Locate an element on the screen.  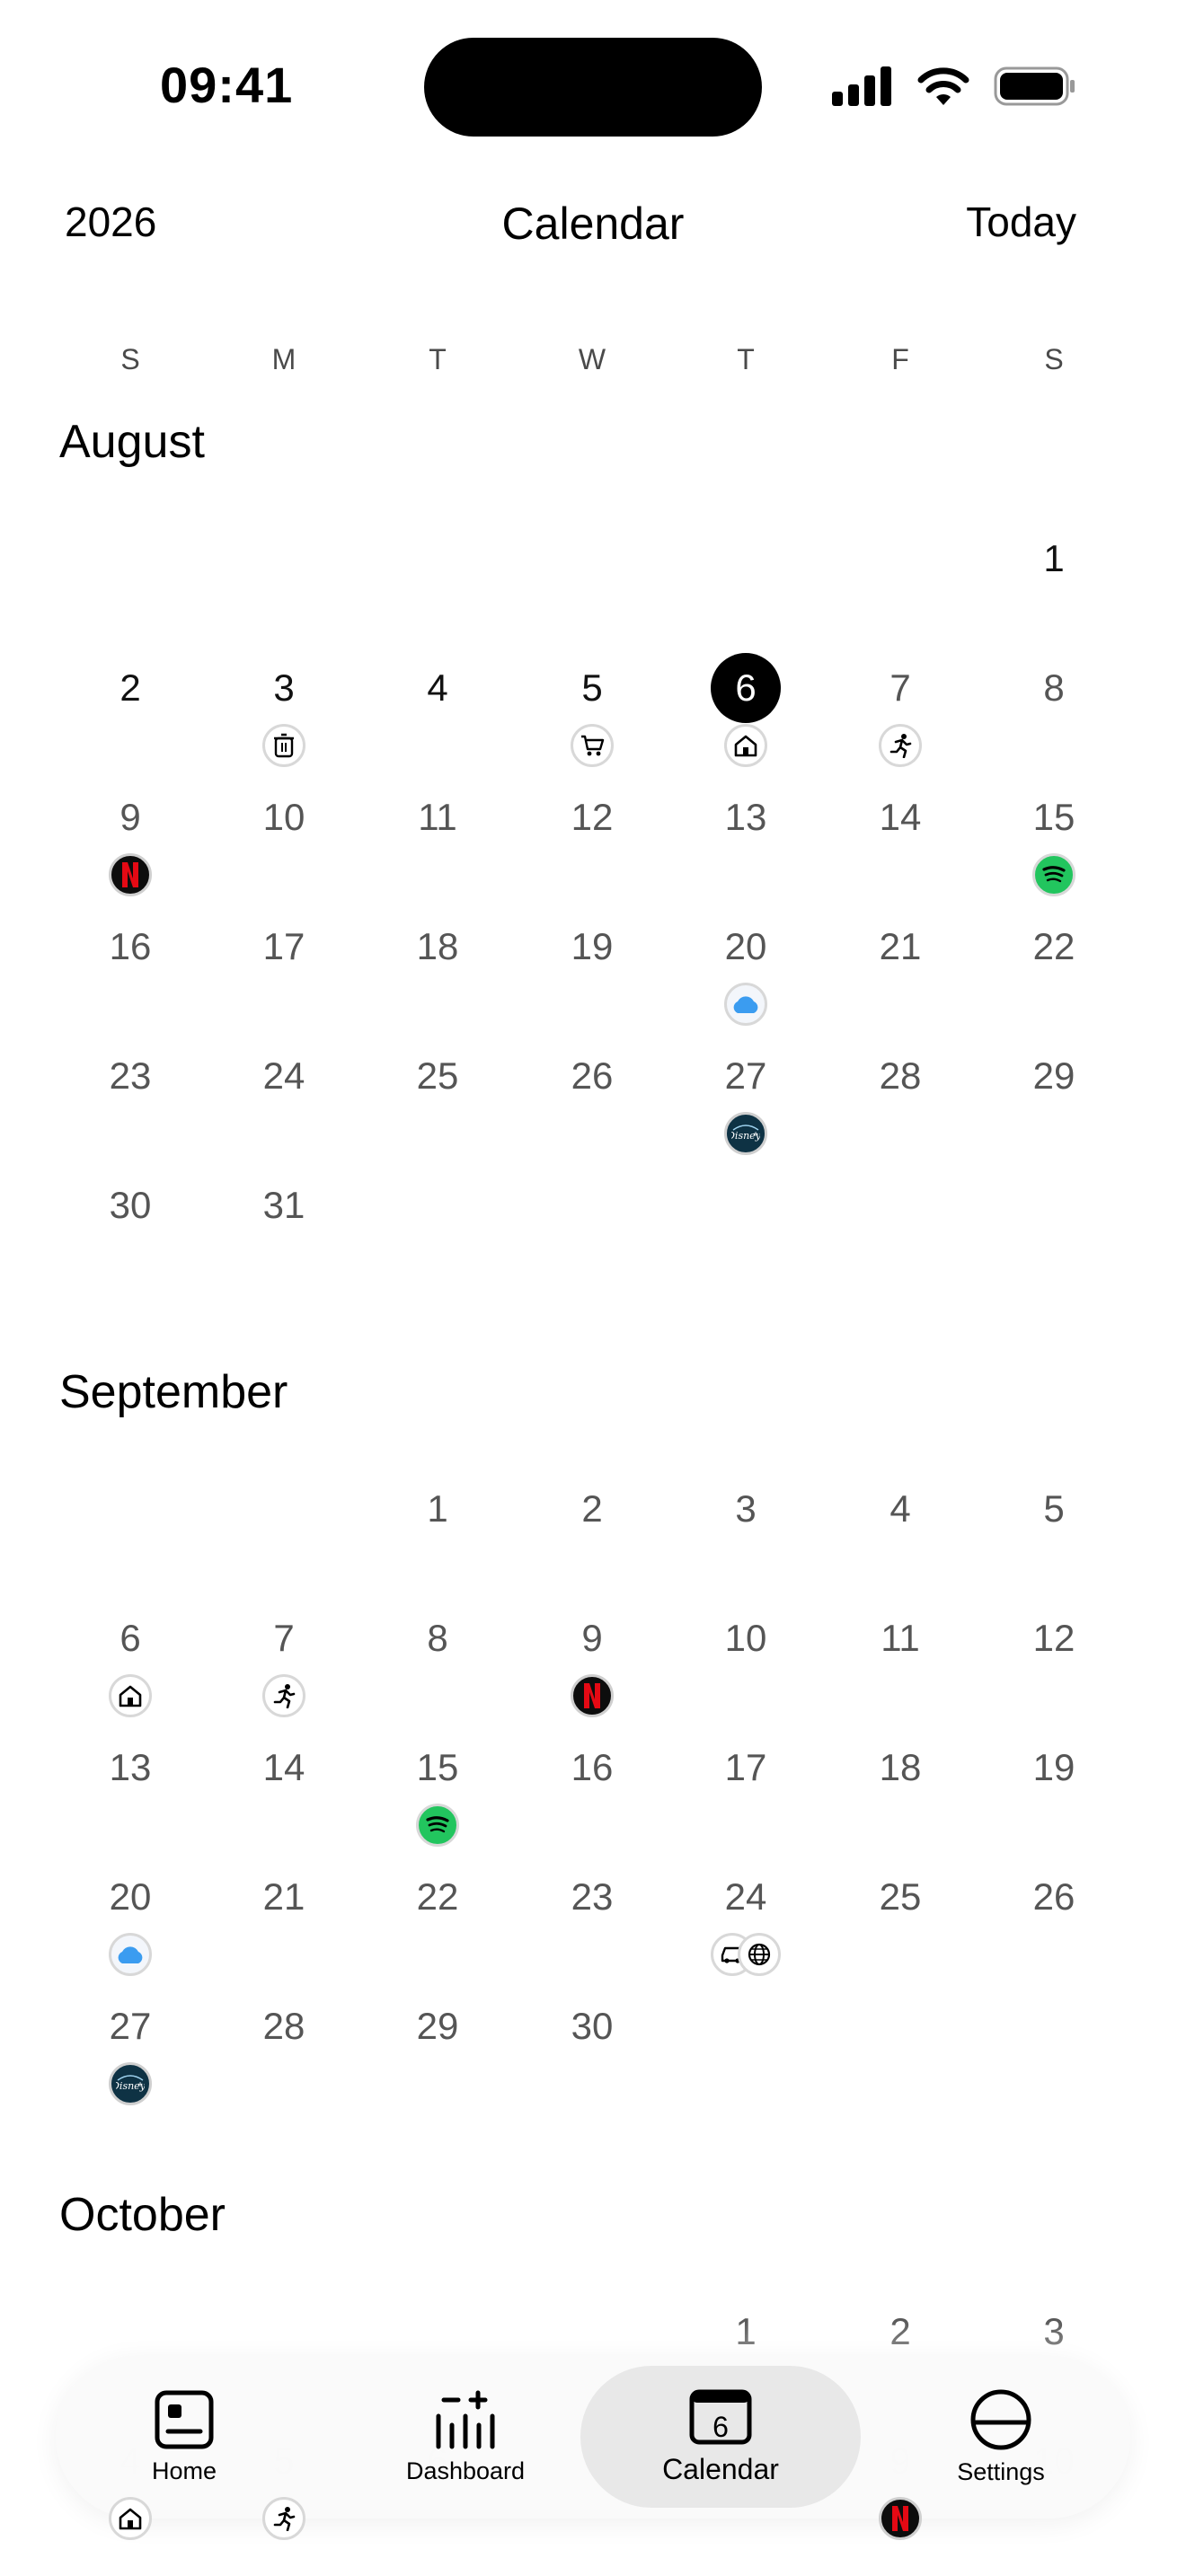
tab-label: Settings is located at coordinates (1001, 2471).